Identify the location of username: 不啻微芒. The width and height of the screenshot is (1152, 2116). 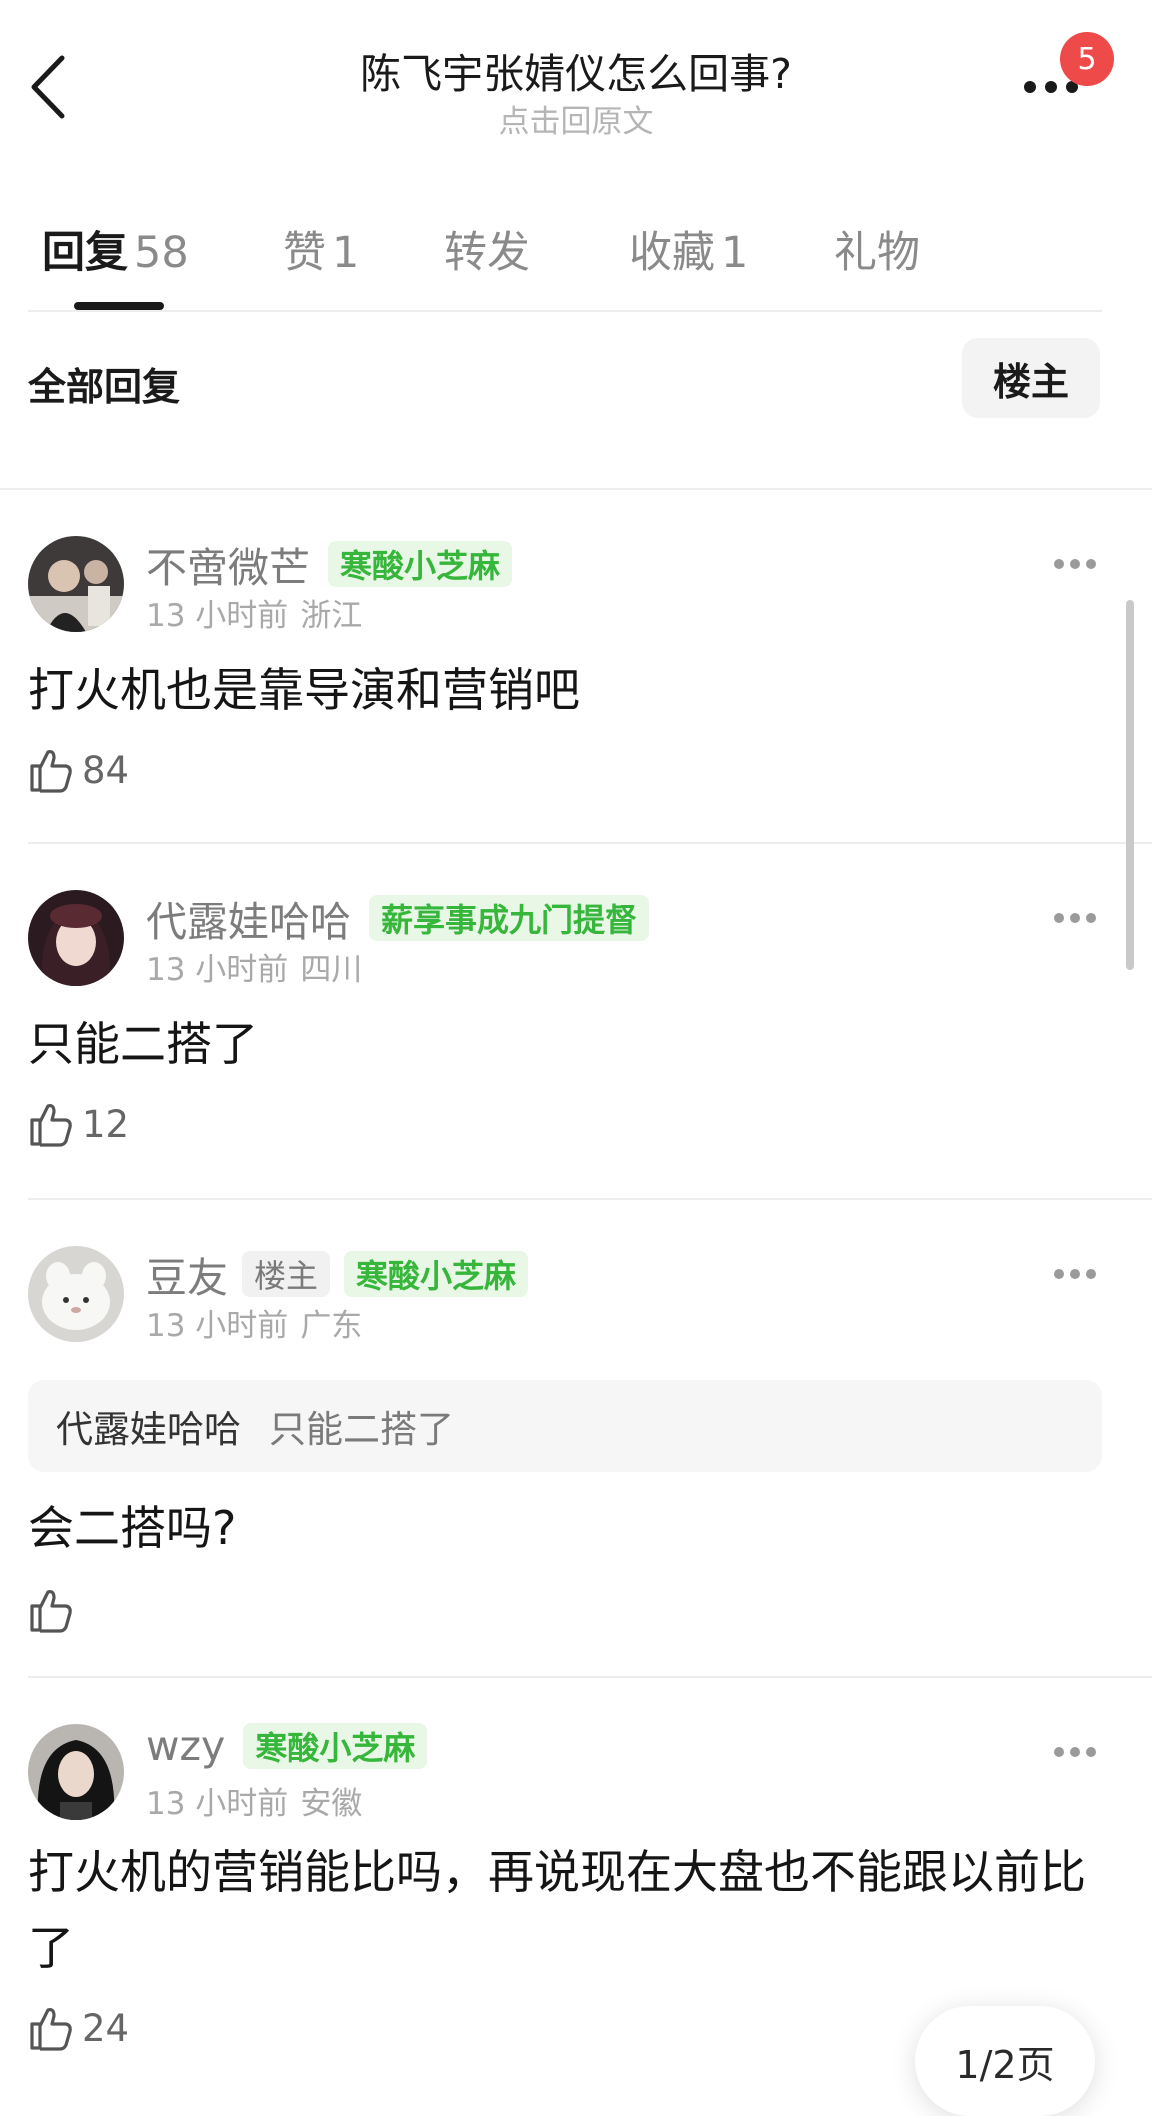
(228, 564).